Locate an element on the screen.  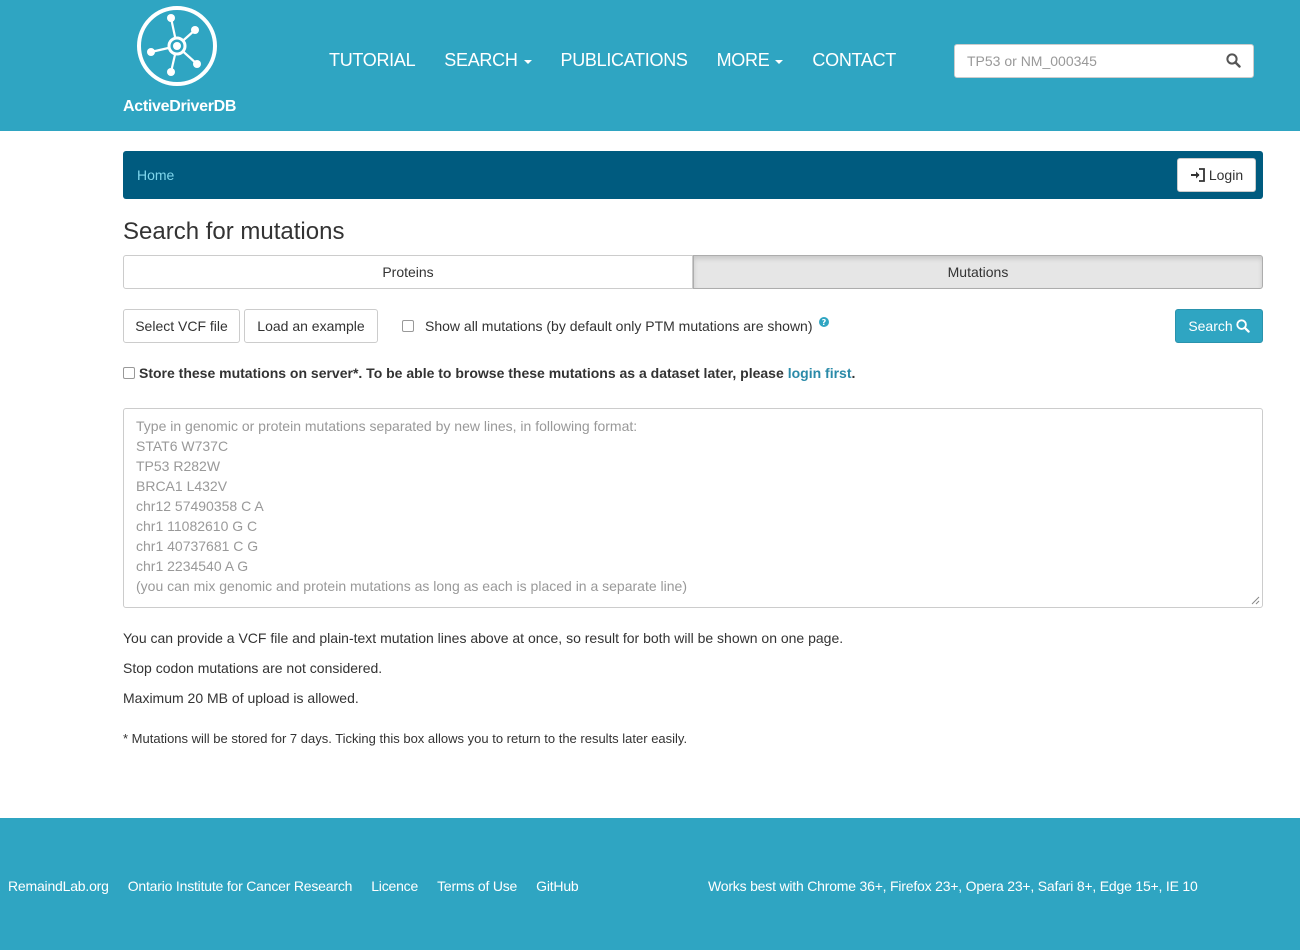
show-all-checkbox is located at coordinates (408, 326).